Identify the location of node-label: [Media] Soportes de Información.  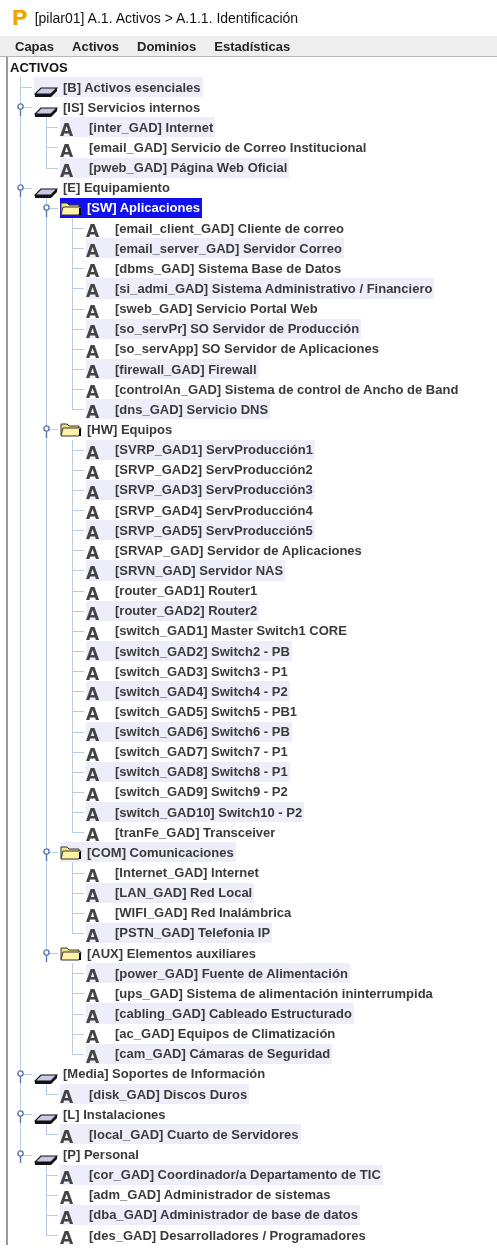
(164, 1074).